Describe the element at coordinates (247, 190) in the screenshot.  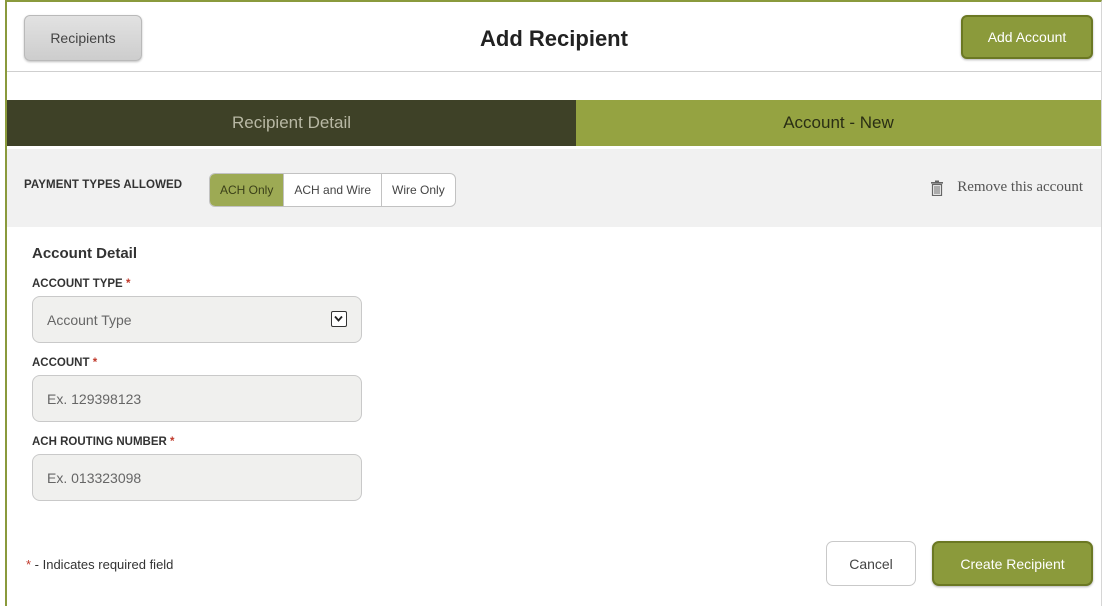
I see `payment-type-ach-only: ACH Only` at that location.